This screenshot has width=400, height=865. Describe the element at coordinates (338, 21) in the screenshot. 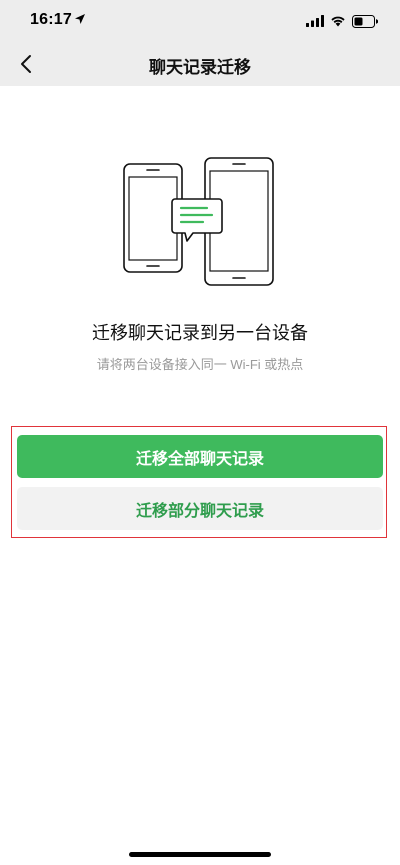

I see `wifi-icon` at that location.